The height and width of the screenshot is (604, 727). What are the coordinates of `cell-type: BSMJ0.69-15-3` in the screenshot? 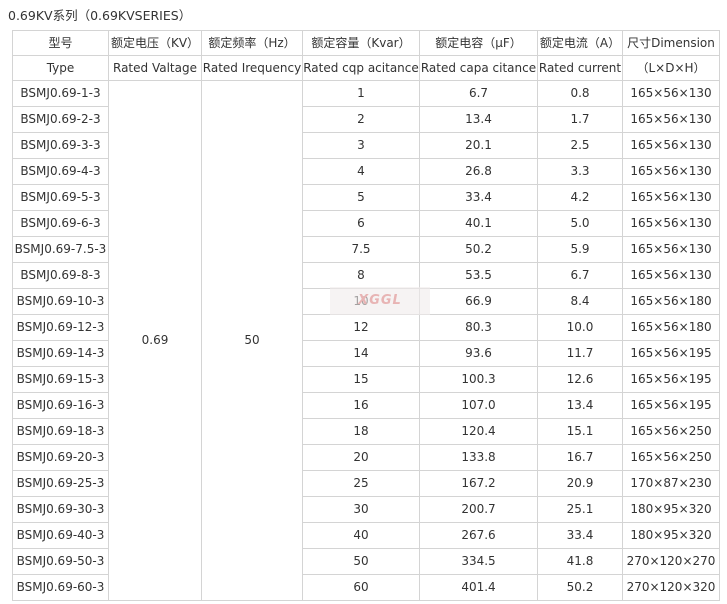 It's located at (60, 379).